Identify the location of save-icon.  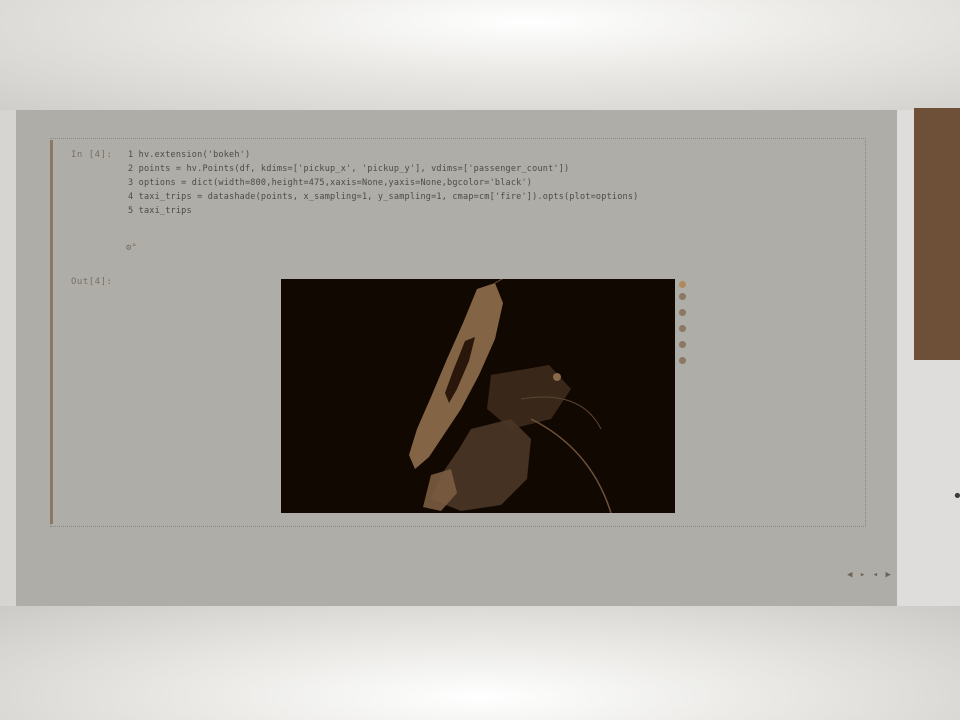
(682, 360).